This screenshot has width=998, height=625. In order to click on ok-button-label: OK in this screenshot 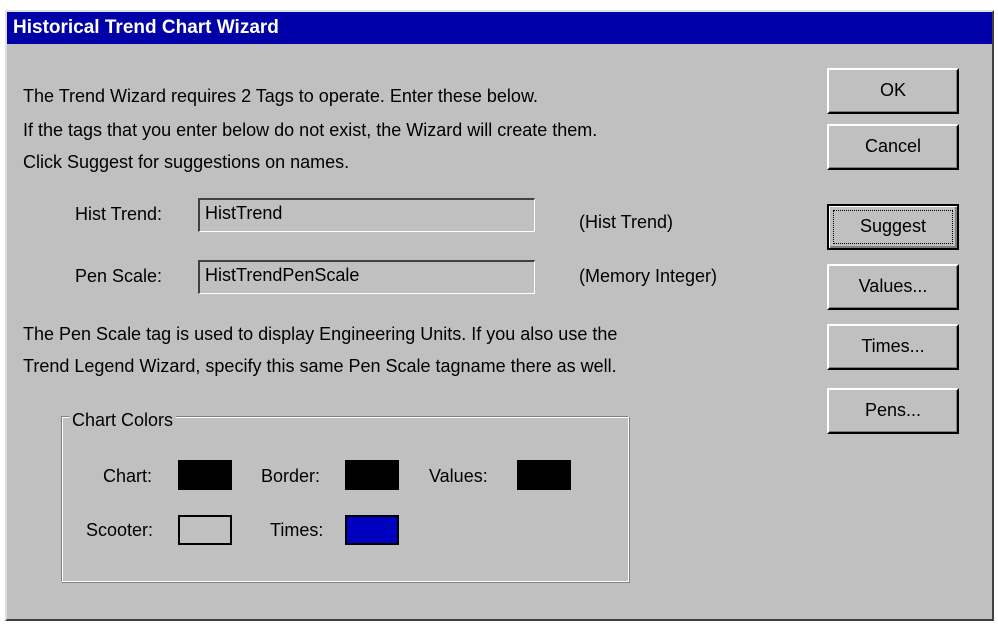, I will do `click(892, 90)`.